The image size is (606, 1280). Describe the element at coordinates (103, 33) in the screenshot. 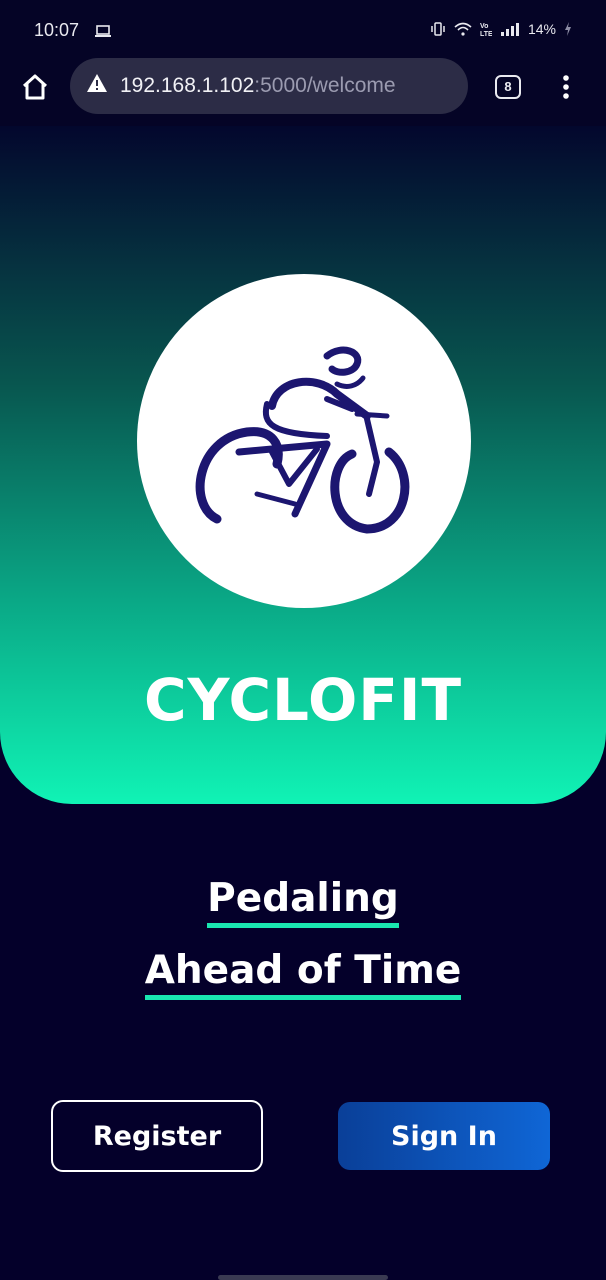

I see `laptop-icon` at that location.